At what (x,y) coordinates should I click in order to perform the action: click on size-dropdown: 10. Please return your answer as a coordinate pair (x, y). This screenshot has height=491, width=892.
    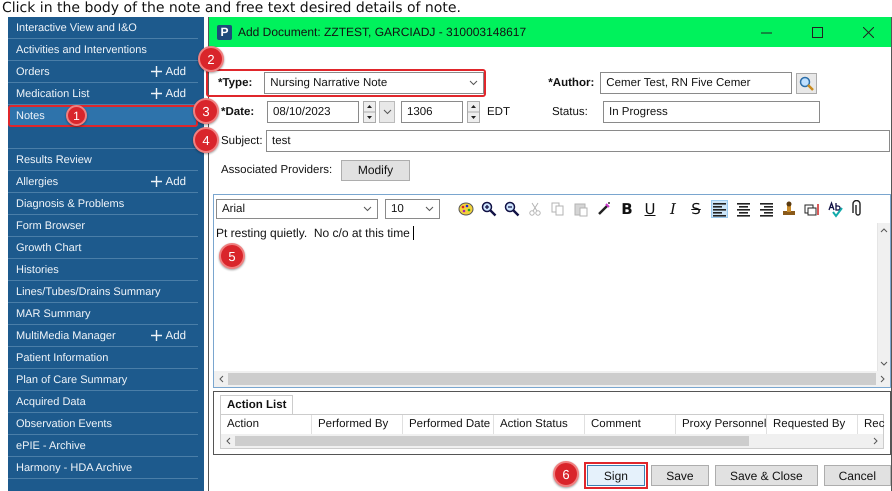
    Looking at the image, I should click on (412, 209).